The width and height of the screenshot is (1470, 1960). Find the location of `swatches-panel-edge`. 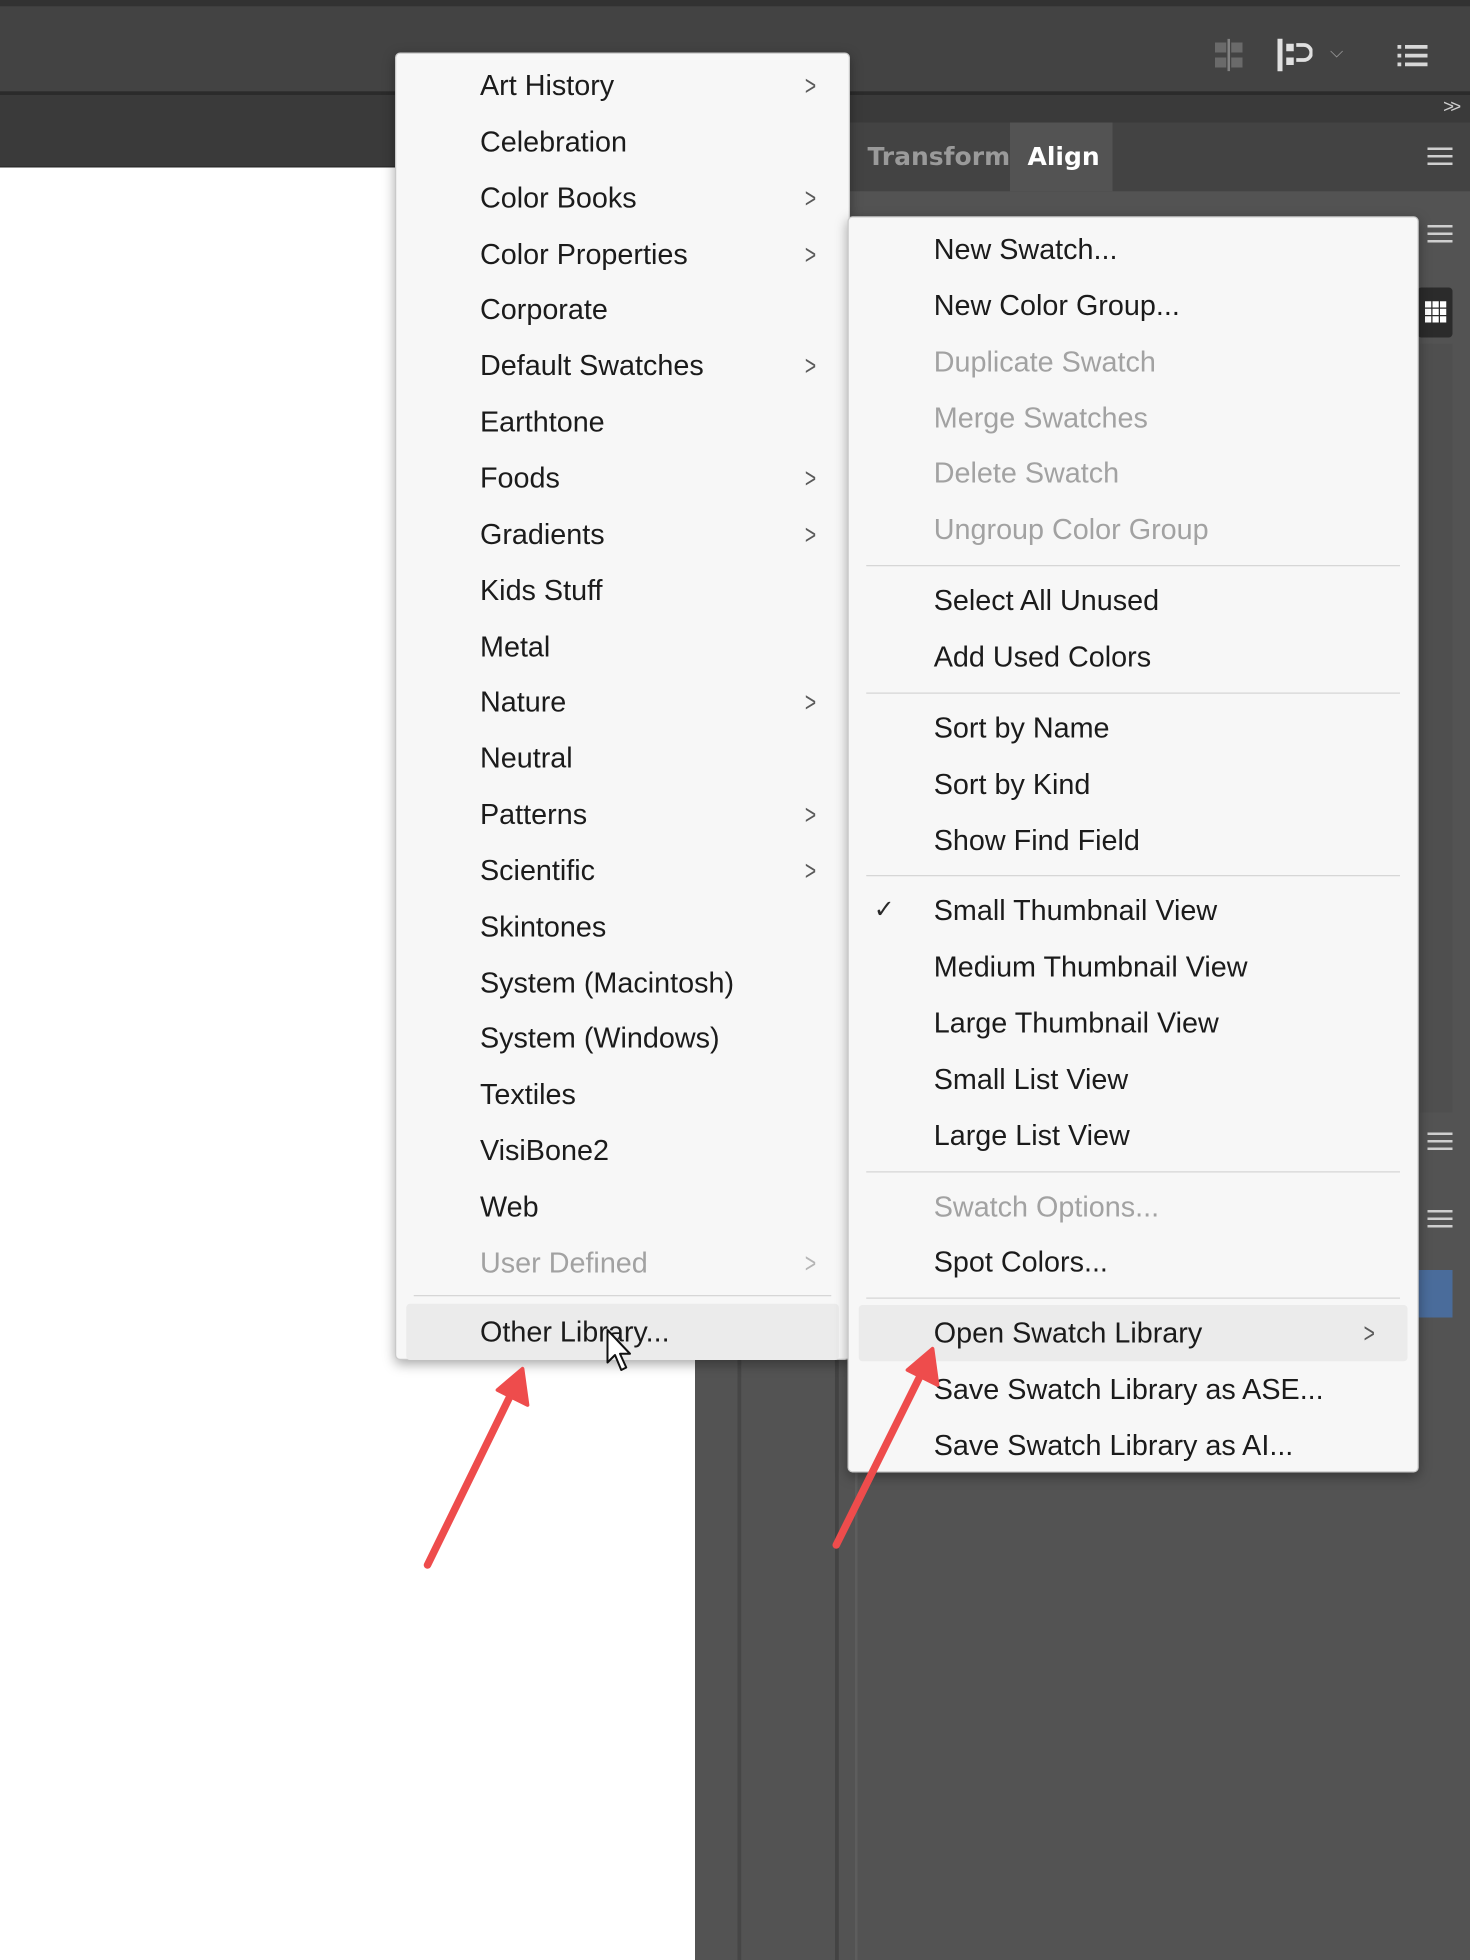

swatches-panel-edge is located at coordinates (1436, 728).